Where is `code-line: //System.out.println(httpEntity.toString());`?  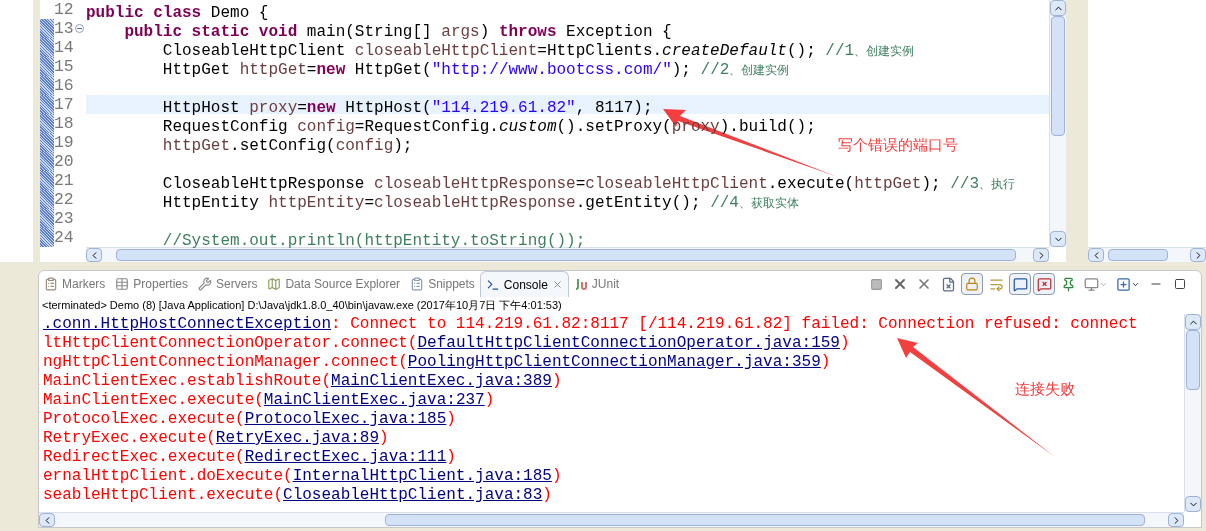
code-line: //System.out.println(httpEntity.toString()); is located at coordinates (373, 241).